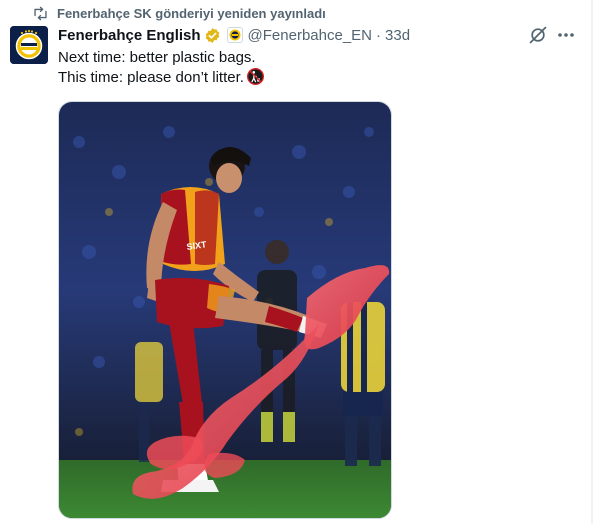 The height and width of the screenshot is (524, 593). What do you see at coordinates (397, 35) in the screenshot?
I see `timestamp: 33d` at bounding box center [397, 35].